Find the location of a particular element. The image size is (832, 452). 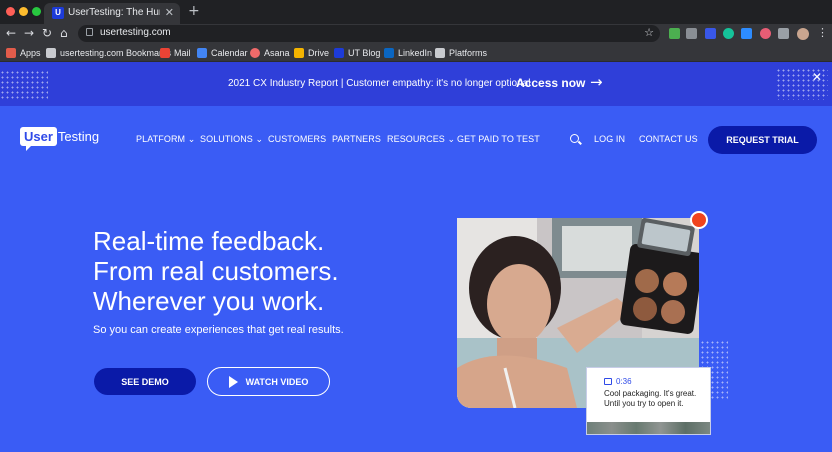

shield-extension-icon is located at coordinates (710, 33).